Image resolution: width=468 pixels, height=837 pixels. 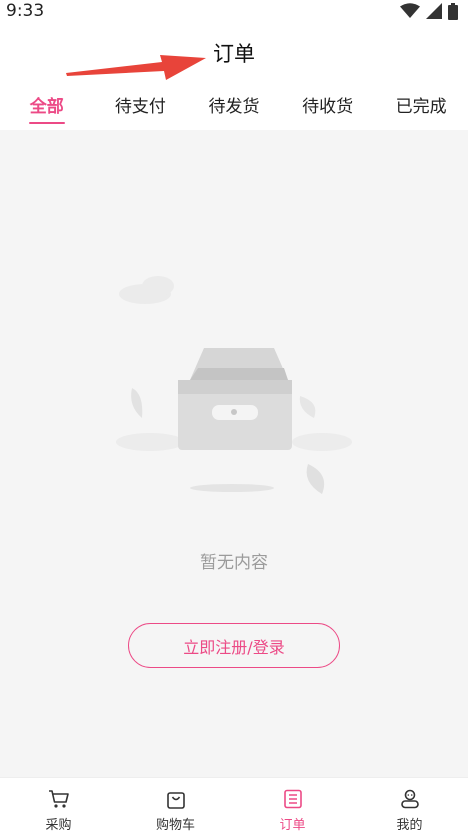 I want to click on nav-label: 我的, so click(x=409, y=825).